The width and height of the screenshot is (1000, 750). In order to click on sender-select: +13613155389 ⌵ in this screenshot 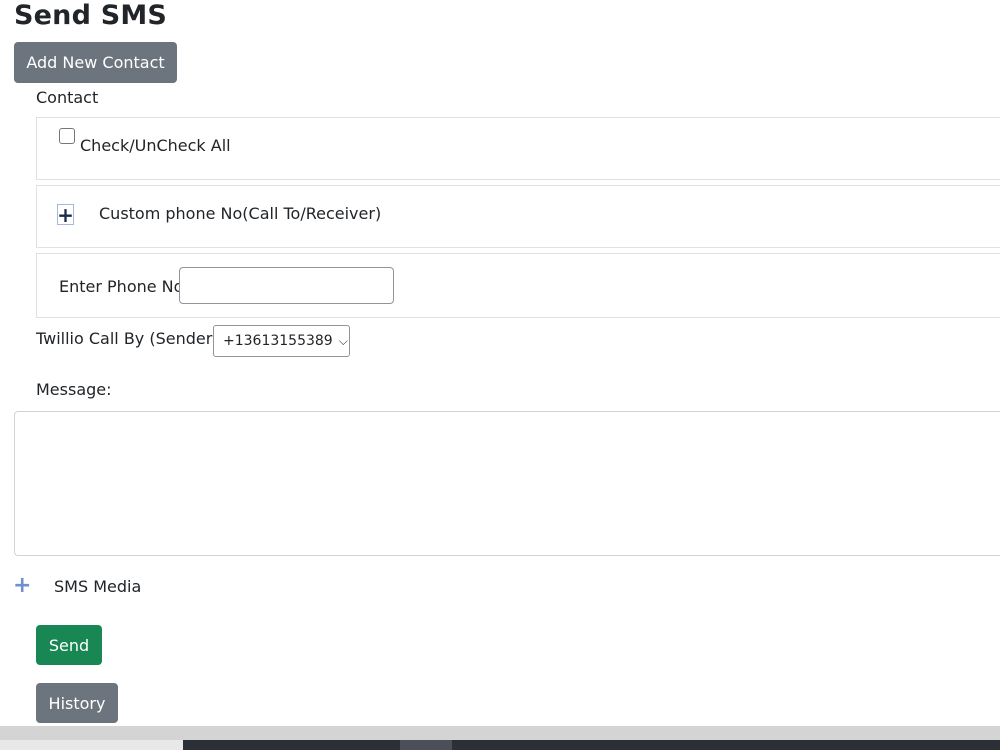, I will do `click(281, 341)`.